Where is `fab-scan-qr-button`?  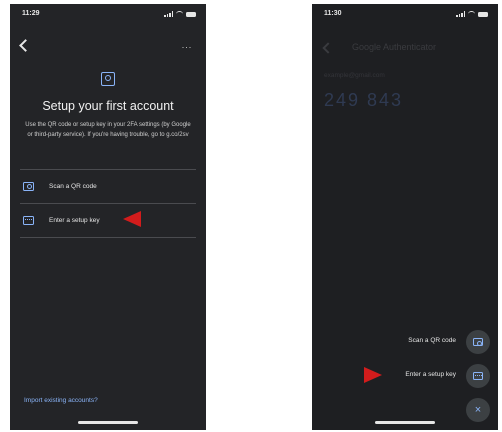
fab-scan-qr-button is located at coordinates (478, 342).